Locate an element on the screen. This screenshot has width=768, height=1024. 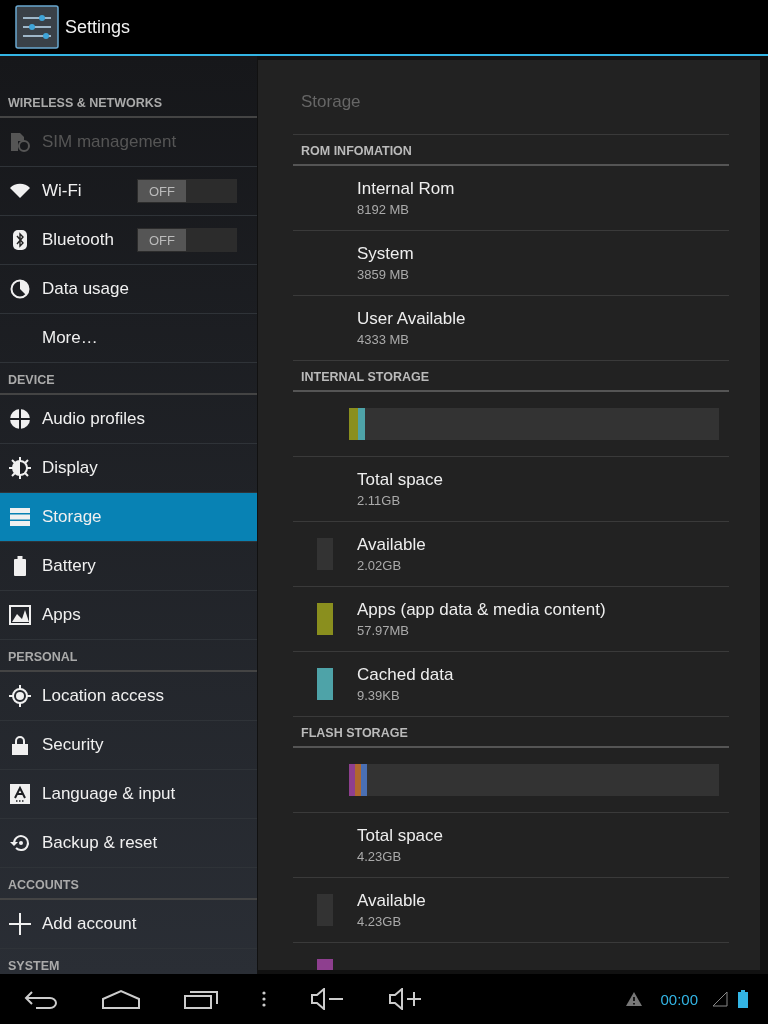
settings-menu-item: Battery is located at coordinates (128, 566).